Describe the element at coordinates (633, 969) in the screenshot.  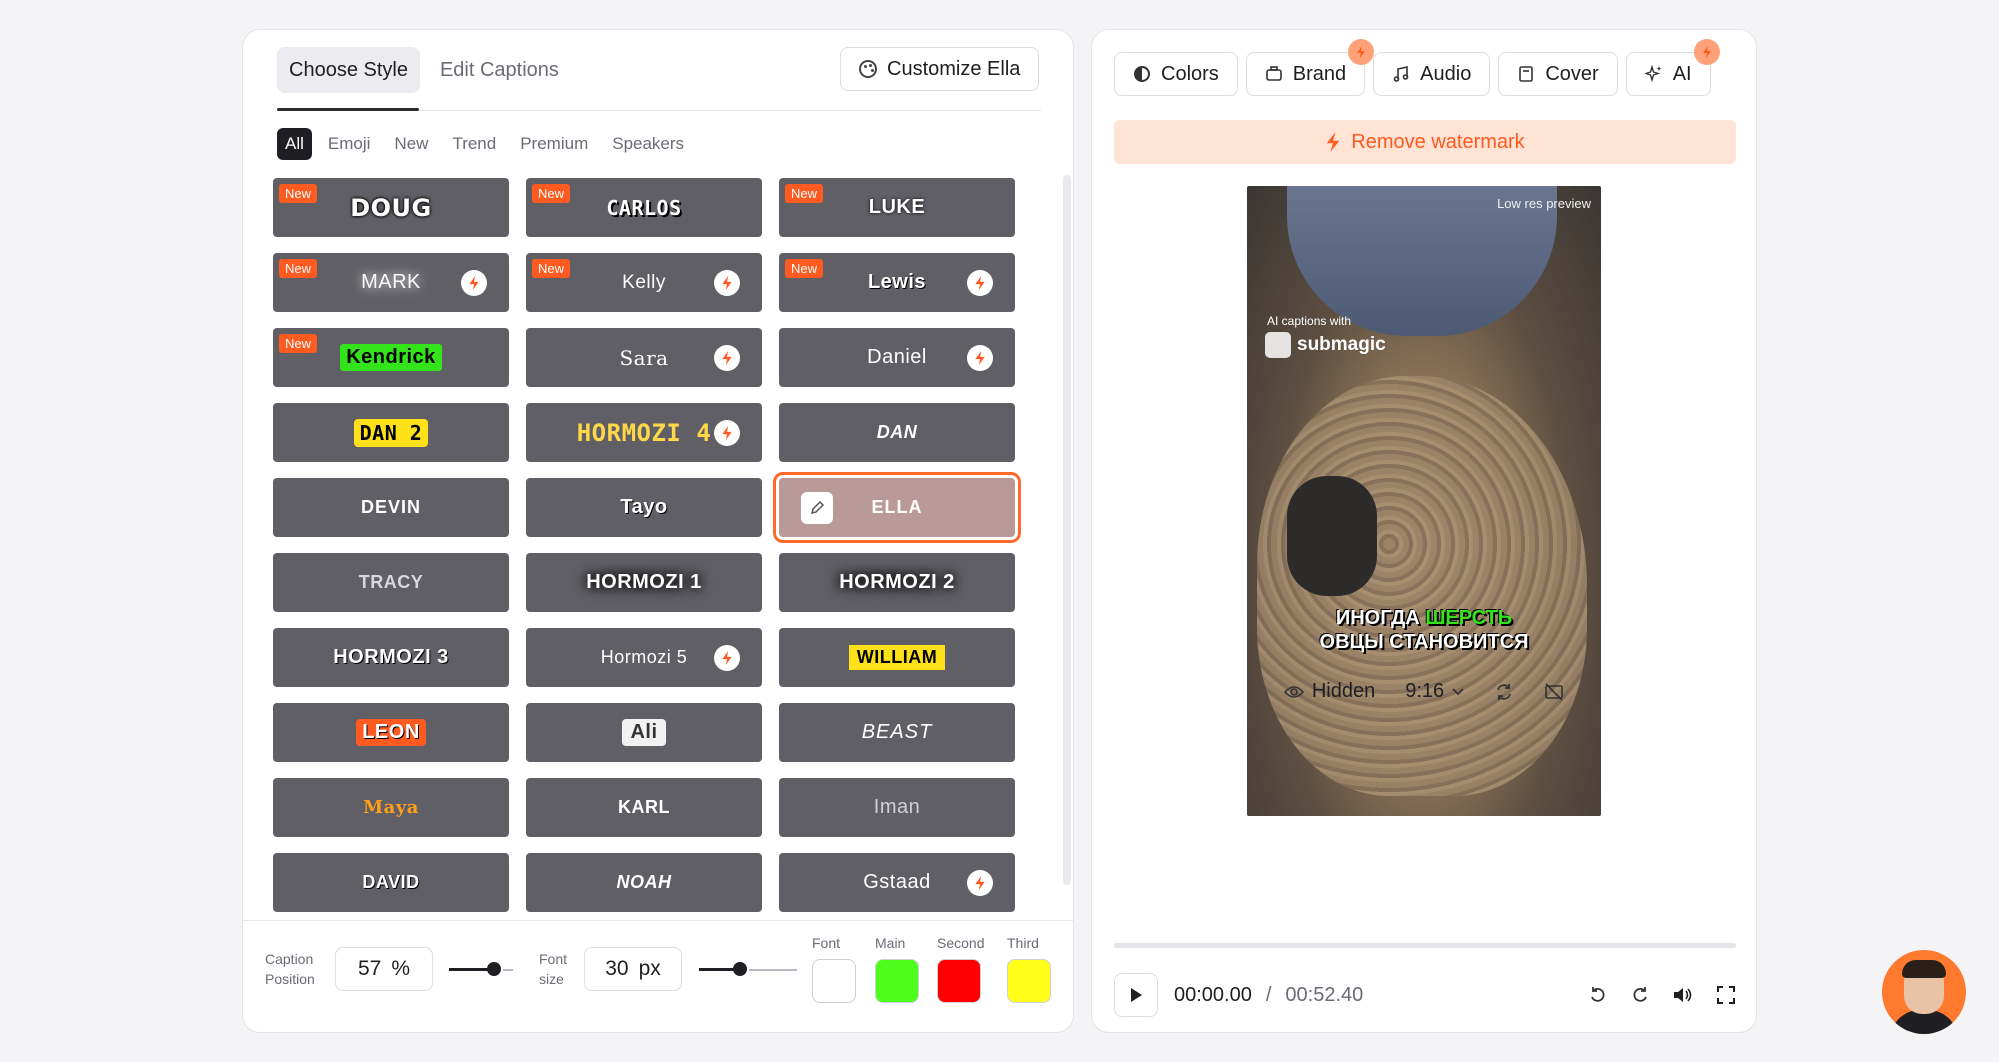
I see `font-size-input: 30 px` at that location.